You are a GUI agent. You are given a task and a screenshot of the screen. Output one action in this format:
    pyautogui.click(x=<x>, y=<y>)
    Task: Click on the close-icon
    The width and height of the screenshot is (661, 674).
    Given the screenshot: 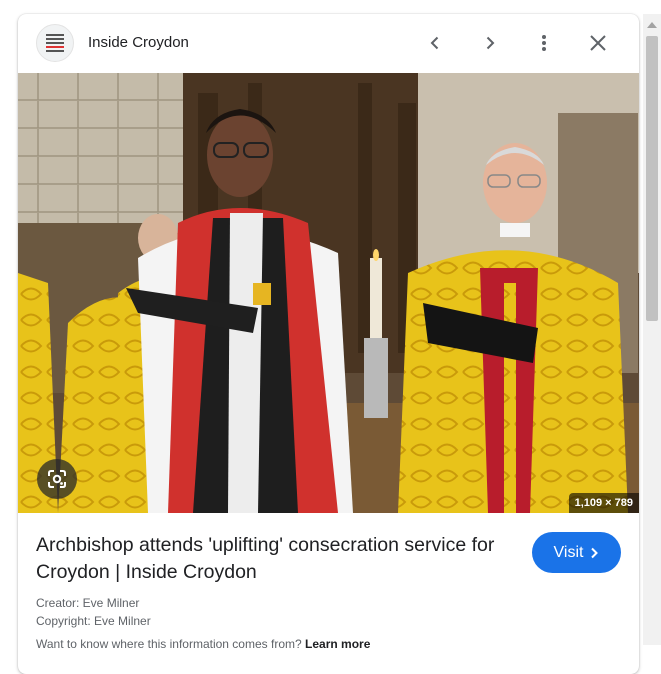 What is the action you would take?
    pyautogui.click(x=598, y=43)
    